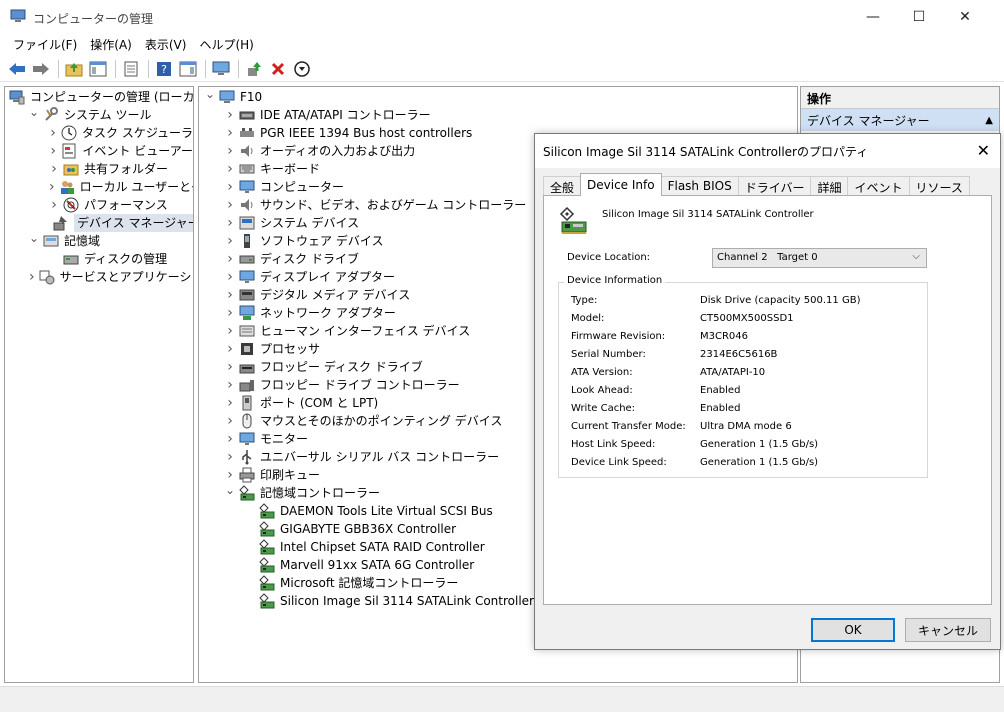  I want to click on dialog-close-button: ✕, so click(983, 150).